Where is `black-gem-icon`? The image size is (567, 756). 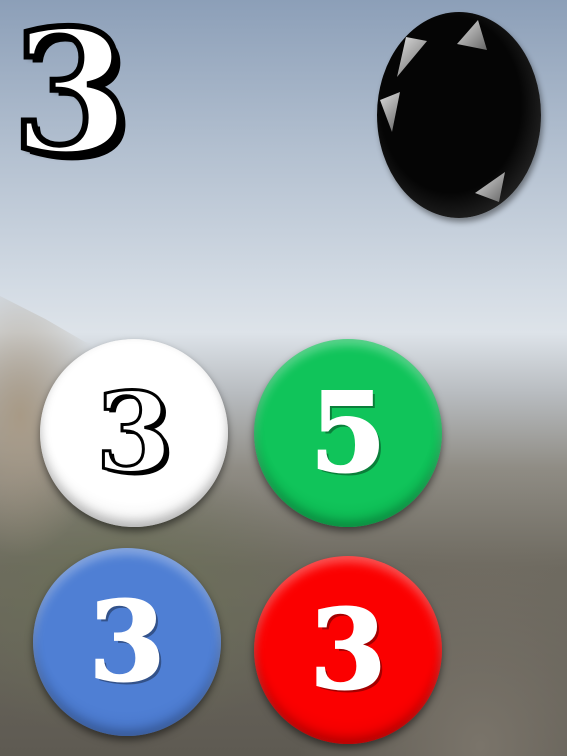
black-gem-icon is located at coordinates (459, 115).